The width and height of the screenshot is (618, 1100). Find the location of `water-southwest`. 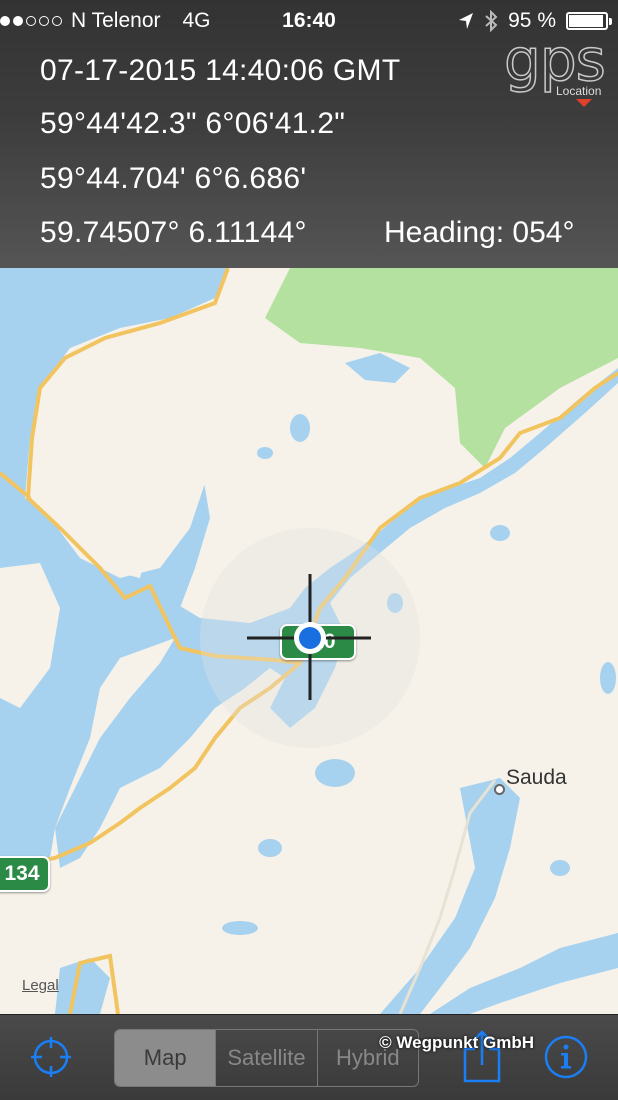

water-southwest is located at coordinates (82, 986).